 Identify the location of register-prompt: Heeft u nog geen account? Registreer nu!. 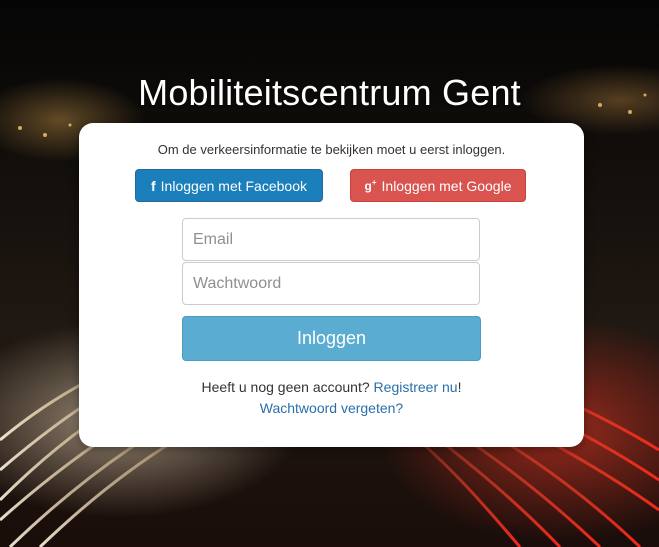
(331, 387).